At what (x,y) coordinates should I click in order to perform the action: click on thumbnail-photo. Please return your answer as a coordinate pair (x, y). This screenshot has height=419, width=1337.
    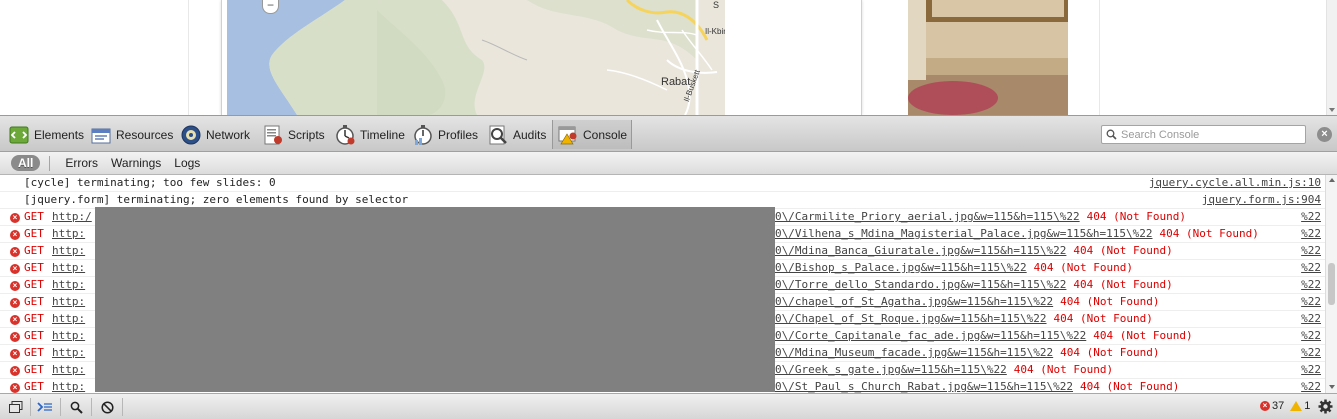
    Looking at the image, I should click on (988, 57).